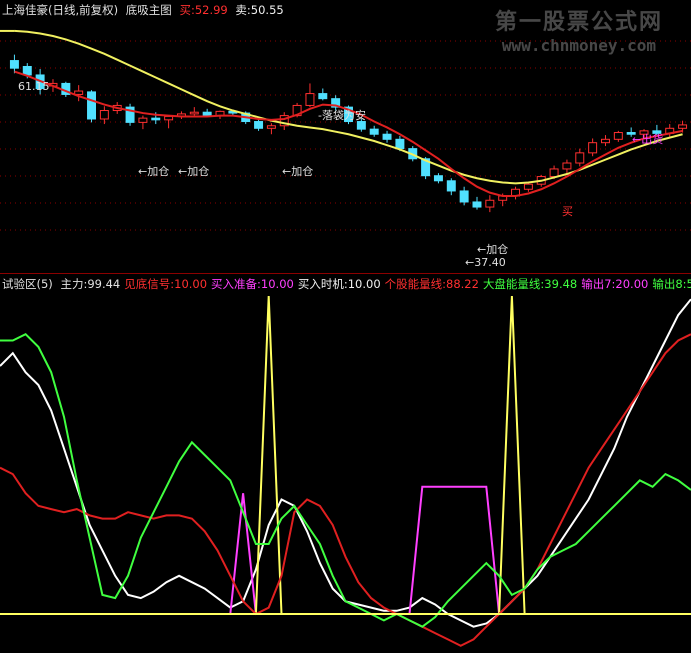  What do you see at coordinates (671, 284) in the screenshot?
I see `indicator-legend-item: 输出8:50` at bounding box center [671, 284].